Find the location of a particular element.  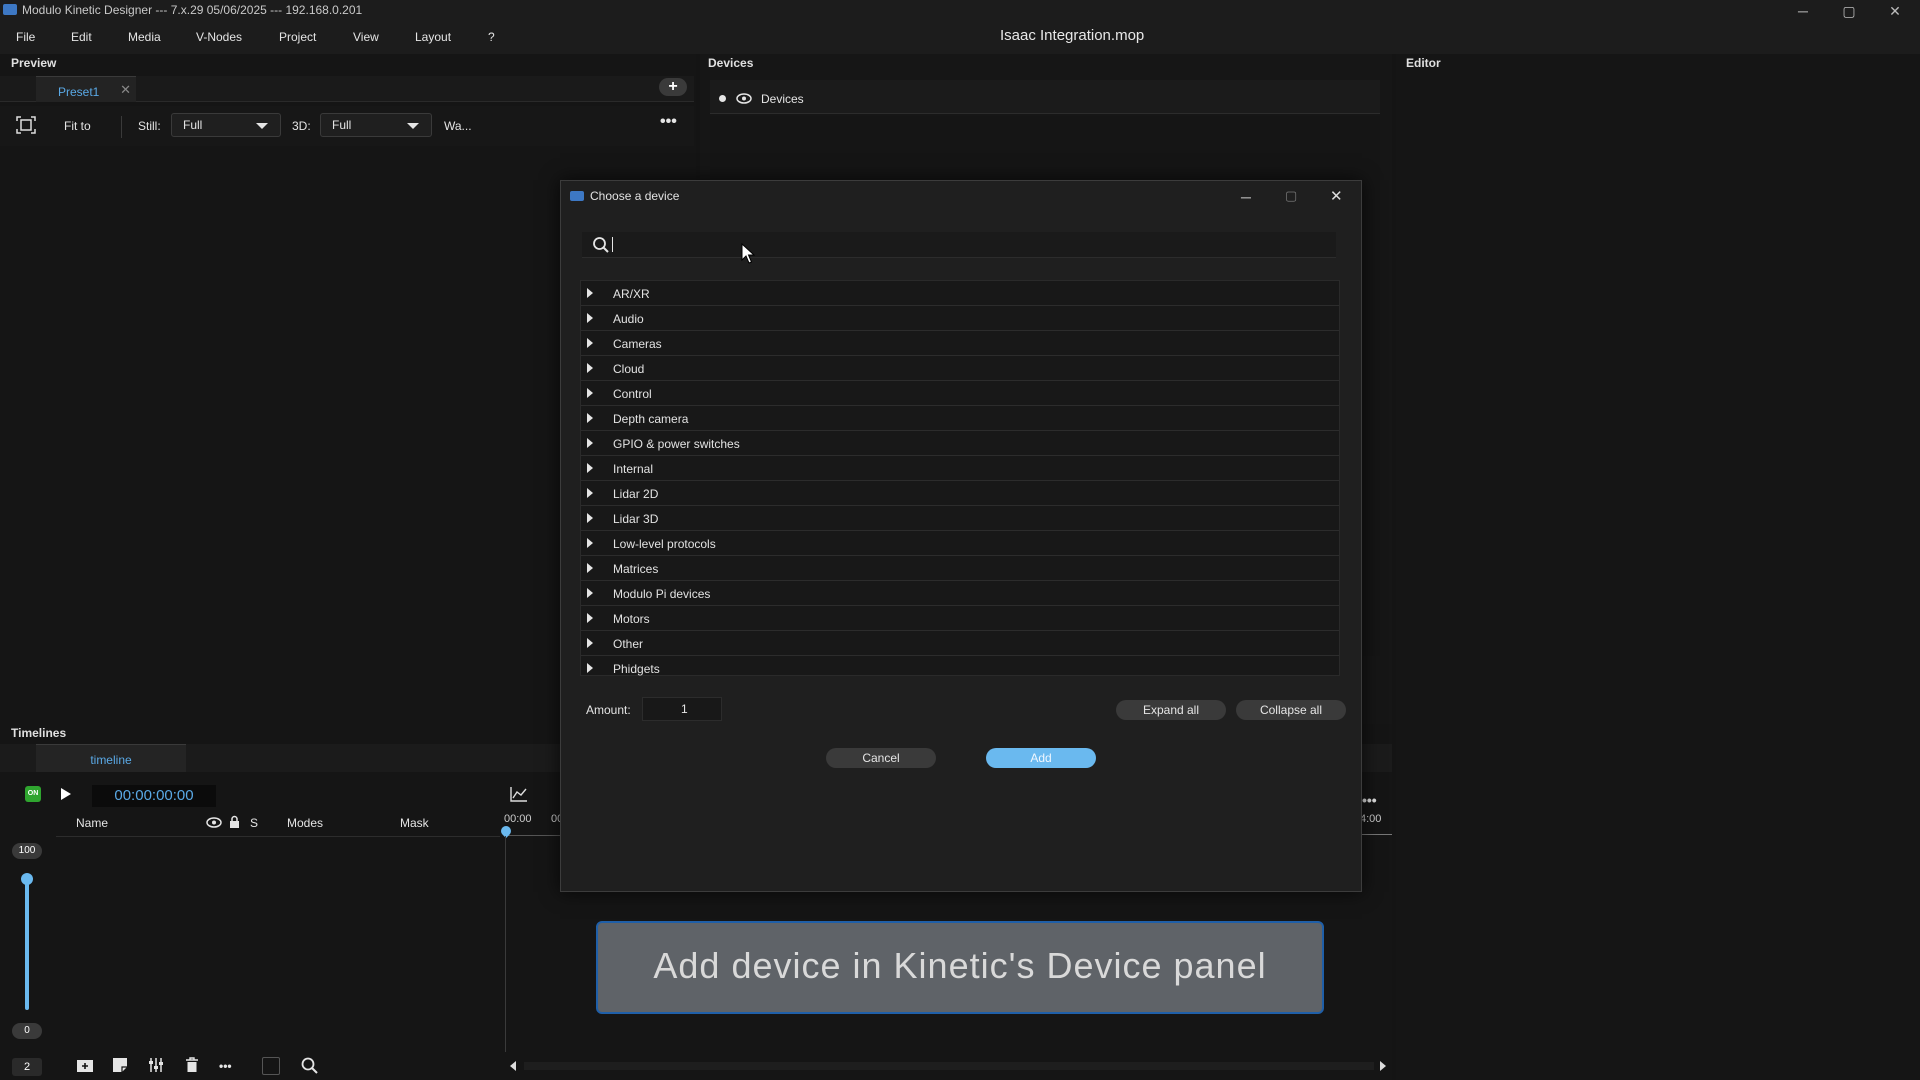

category-row-phidgets: Phidgets is located at coordinates (960, 668).